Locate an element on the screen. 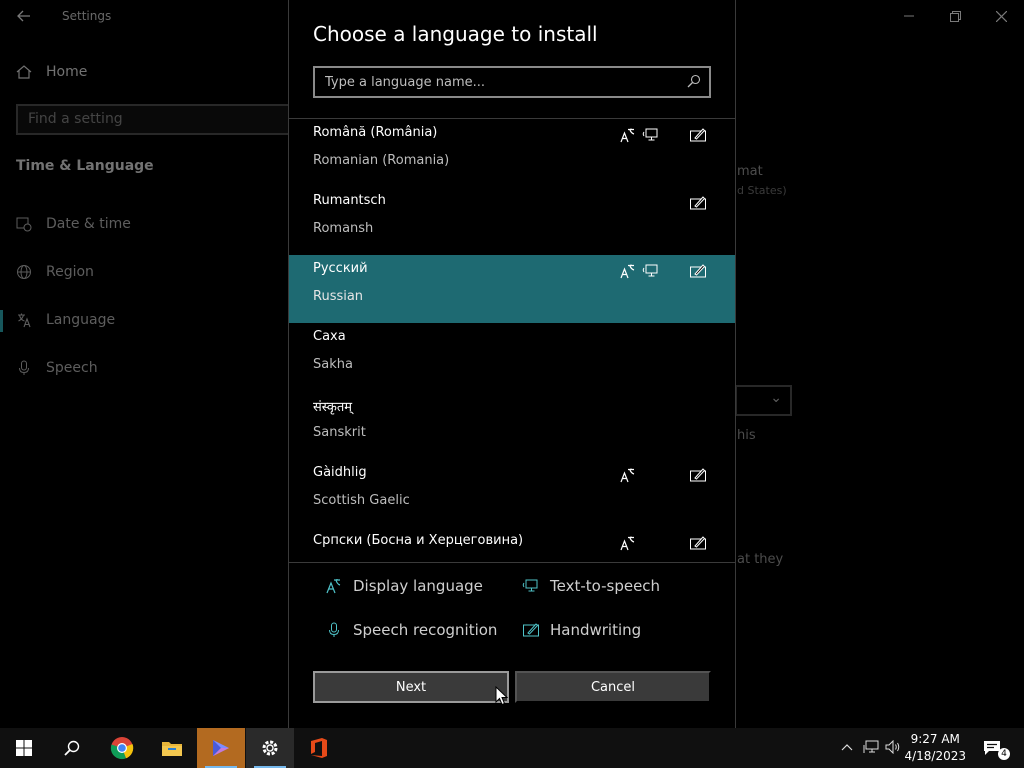 Image resolution: width=1024 pixels, height=768 pixels. partial-text: d States) is located at coordinates (762, 190).